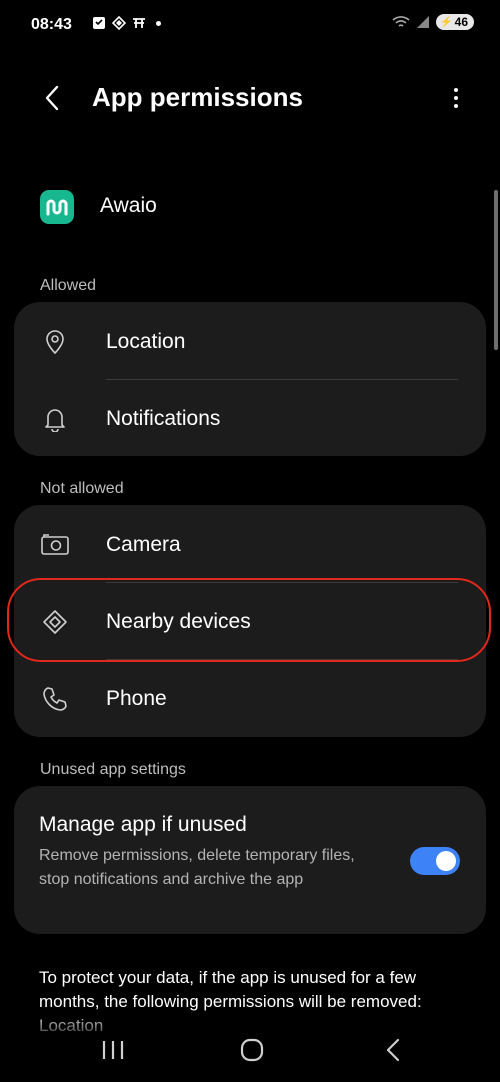 The width and height of the screenshot is (500, 1082). Describe the element at coordinates (51, 24) in the screenshot. I see `status-time: 08:43` at that location.